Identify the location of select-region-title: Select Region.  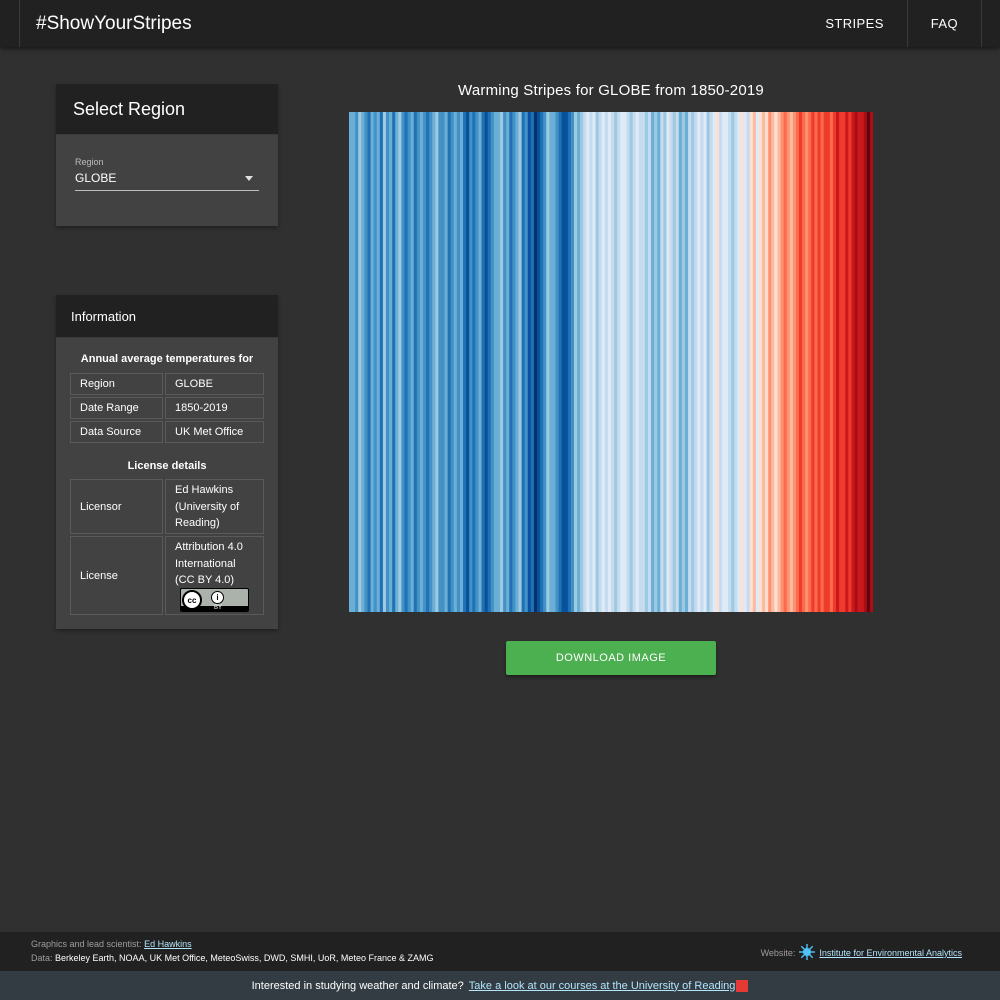
(167, 109).